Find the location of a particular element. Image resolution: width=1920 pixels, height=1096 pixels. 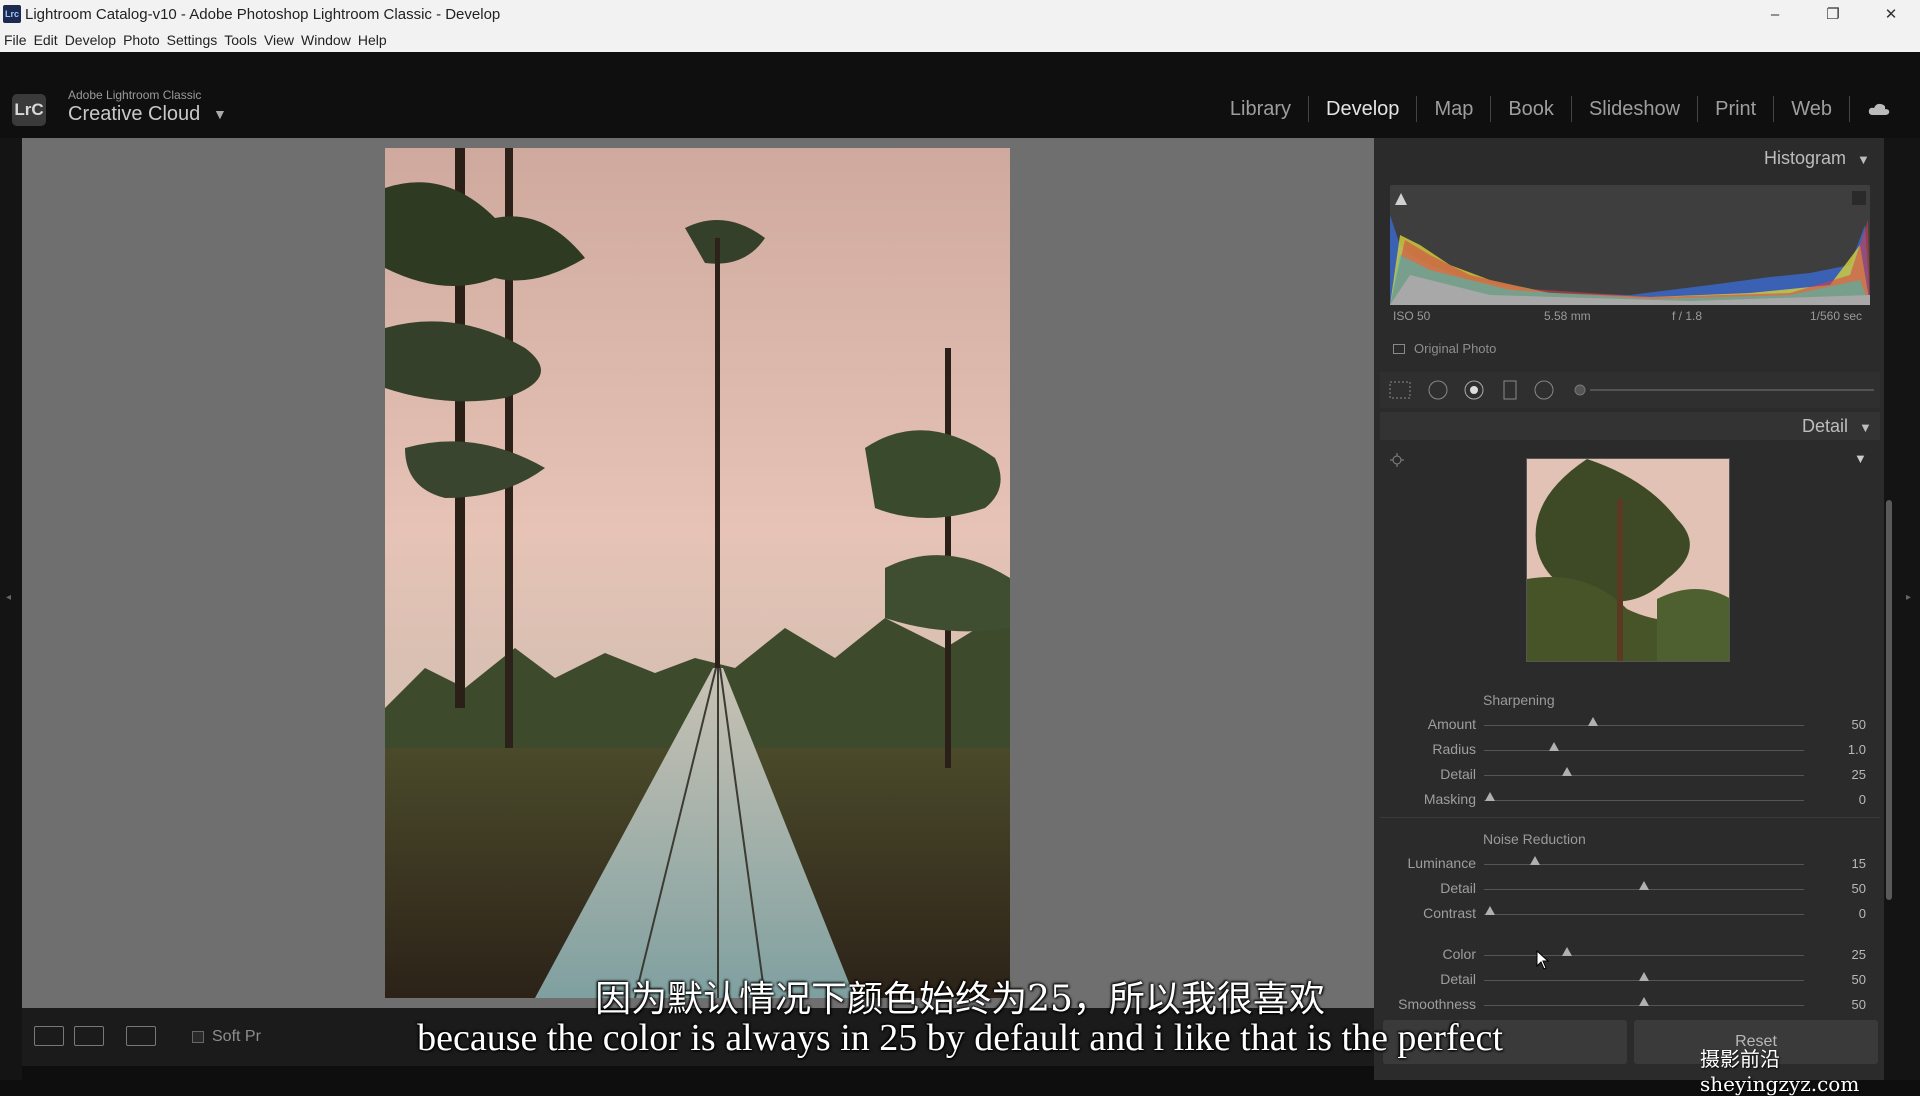

mouse-cursor-icon is located at coordinates (1543, 960).